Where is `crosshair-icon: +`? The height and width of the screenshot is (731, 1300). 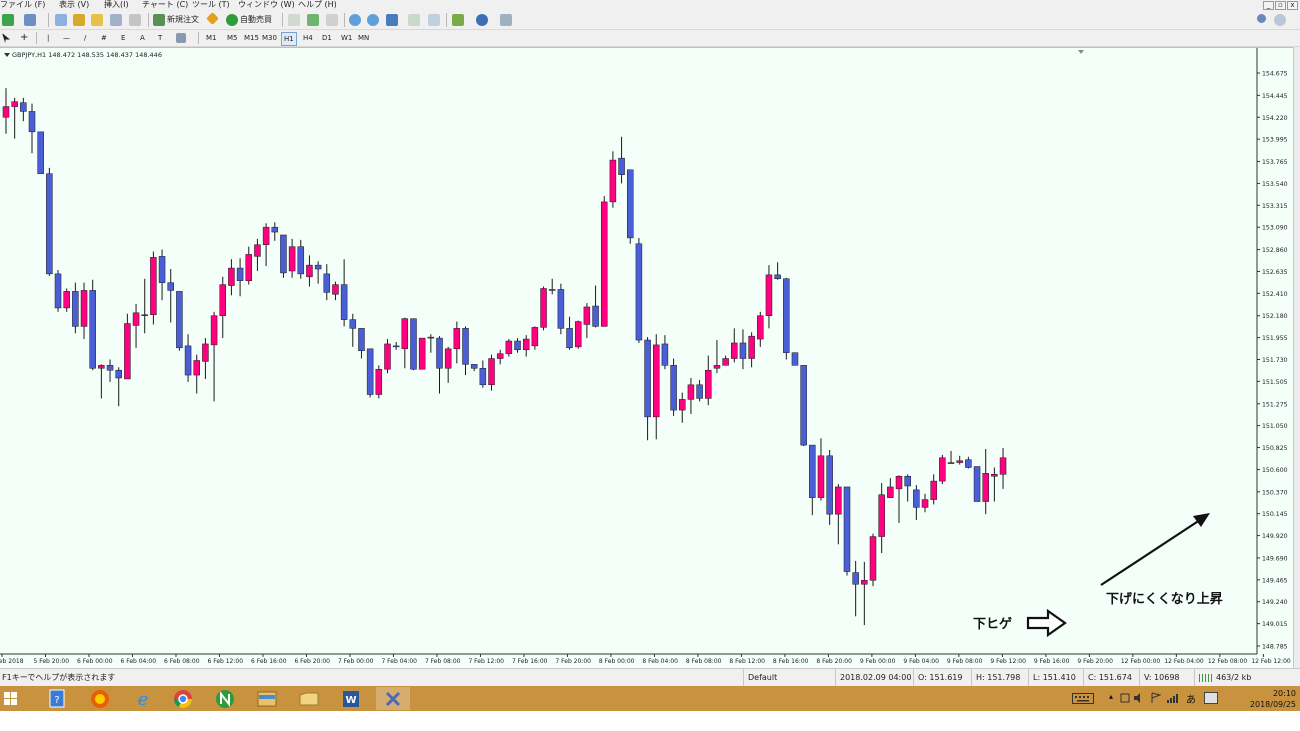 crosshair-icon: + is located at coordinates (24, 38).